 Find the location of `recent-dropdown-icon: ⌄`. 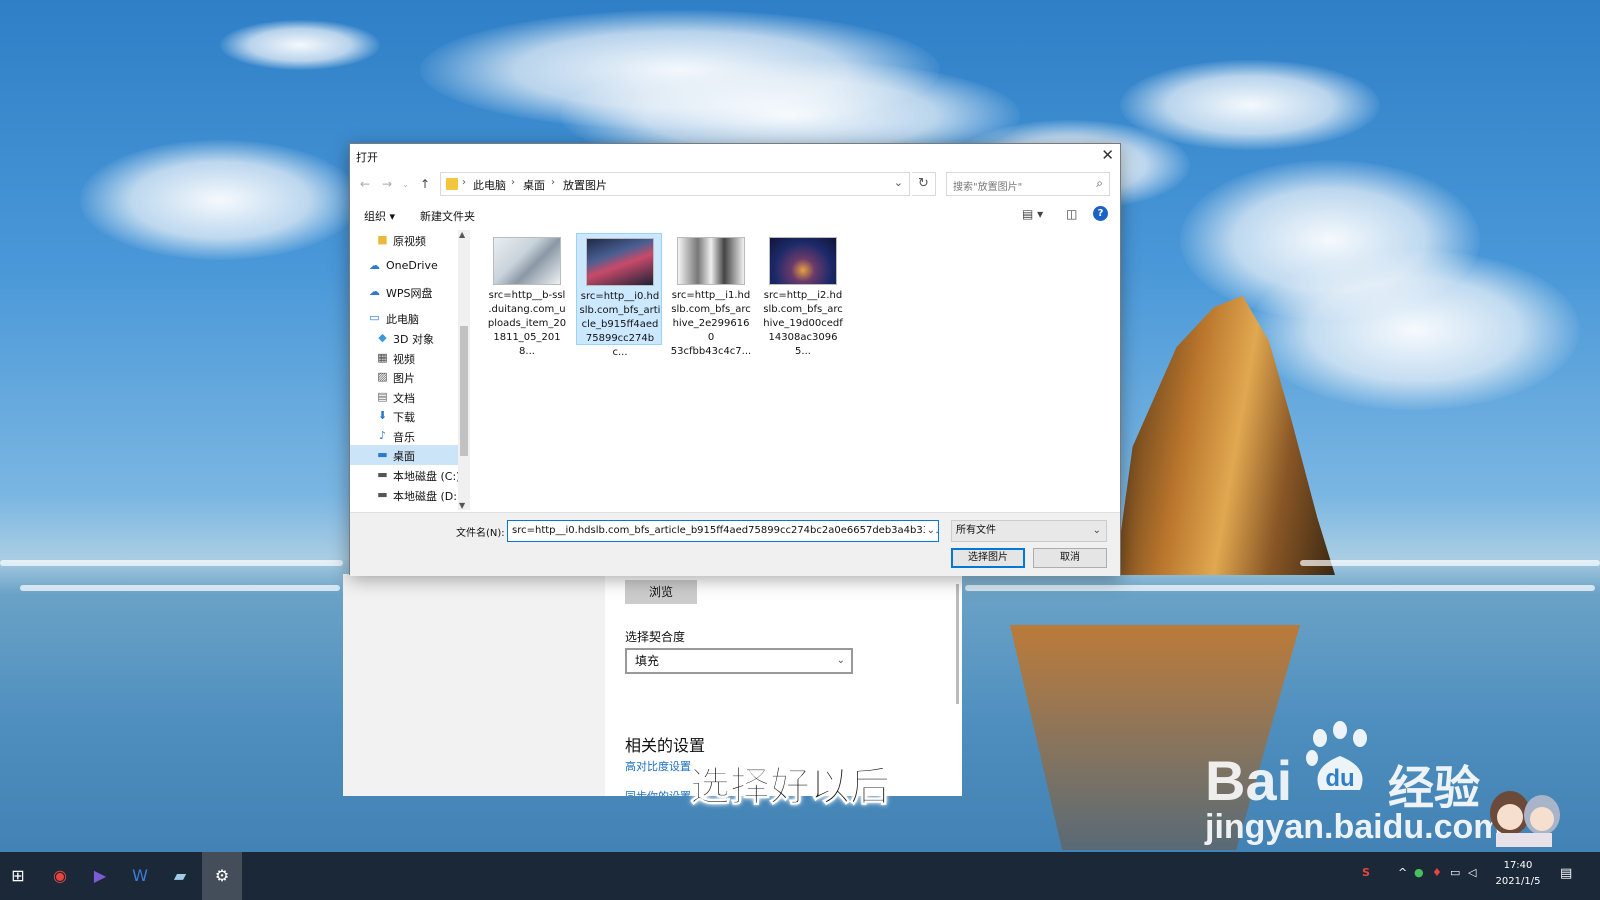

recent-dropdown-icon: ⌄ is located at coordinates (405, 184).